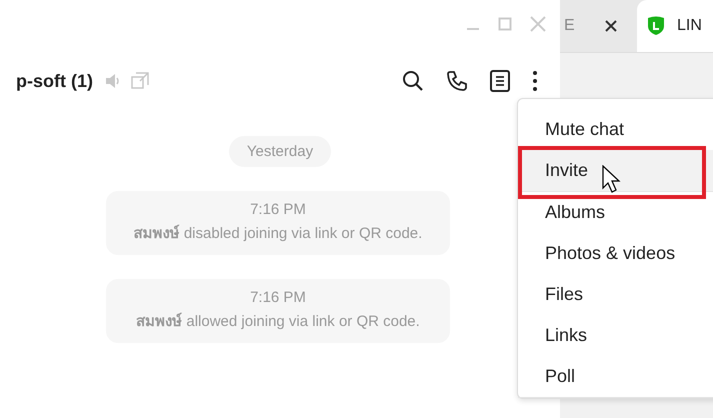 The image size is (713, 418). What do you see at coordinates (413, 81) in the screenshot?
I see `search-icon` at bounding box center [413, 81].